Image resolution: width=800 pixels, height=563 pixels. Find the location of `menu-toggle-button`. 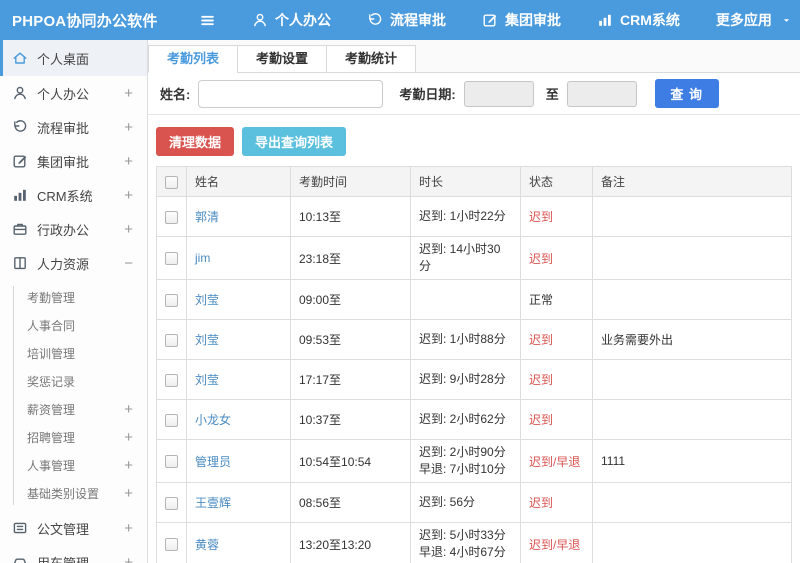

menu-toggle-button is located at coordinates (207, 20).